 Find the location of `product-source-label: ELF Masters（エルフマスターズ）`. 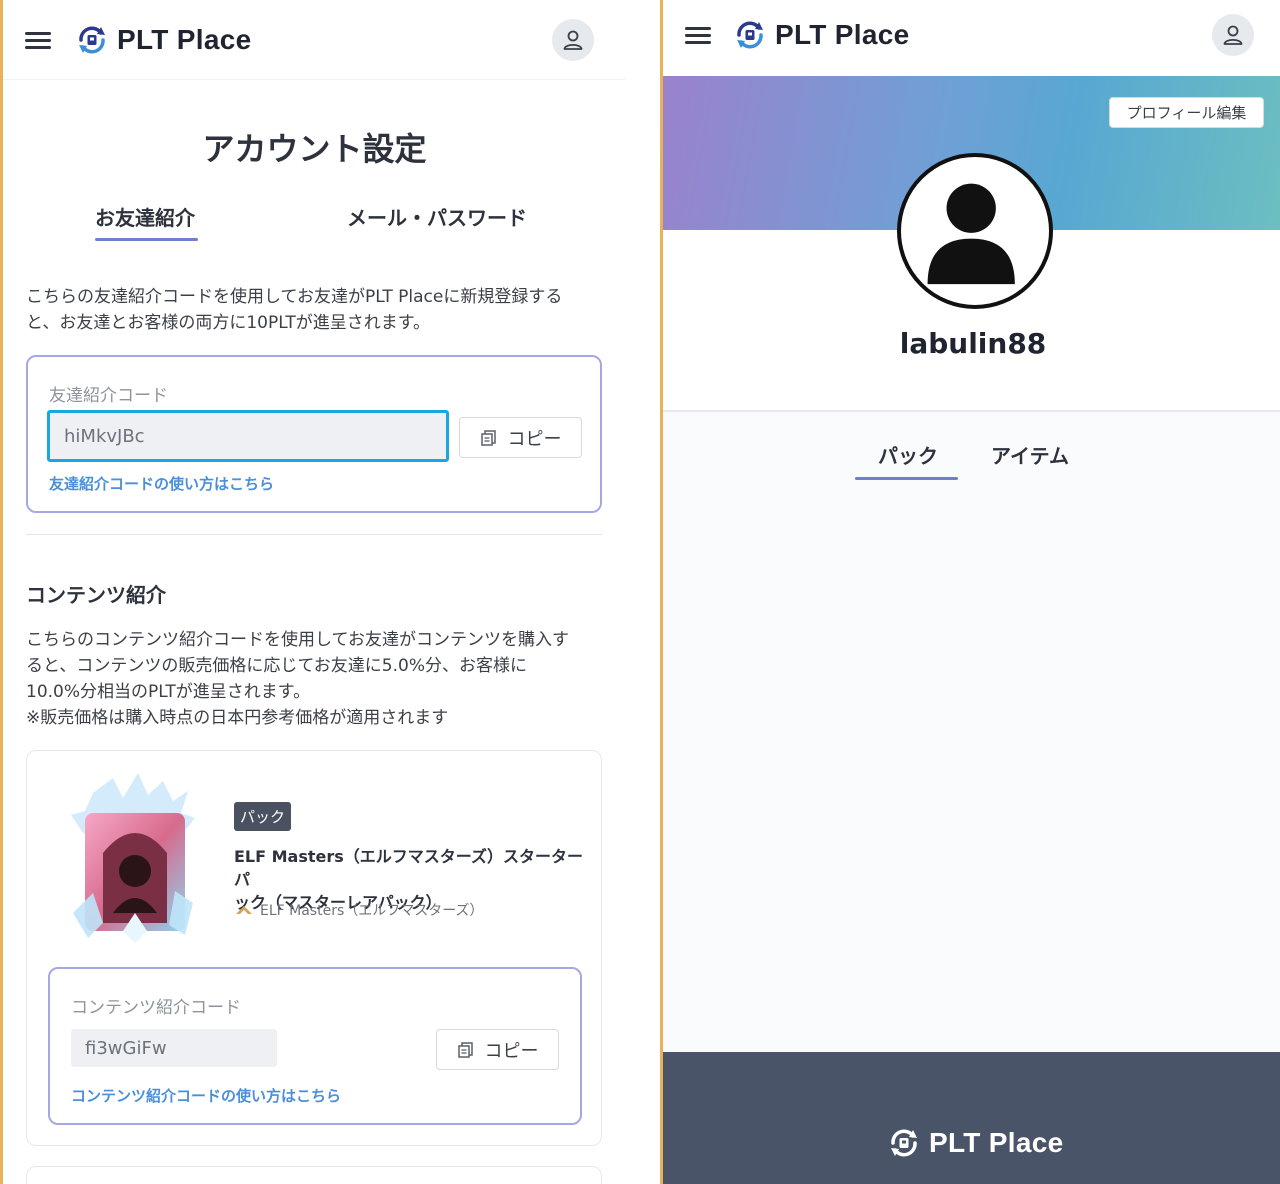

product-source-label: ELF Masters（エルフマスターズ） is located at coordinates (372, 911).